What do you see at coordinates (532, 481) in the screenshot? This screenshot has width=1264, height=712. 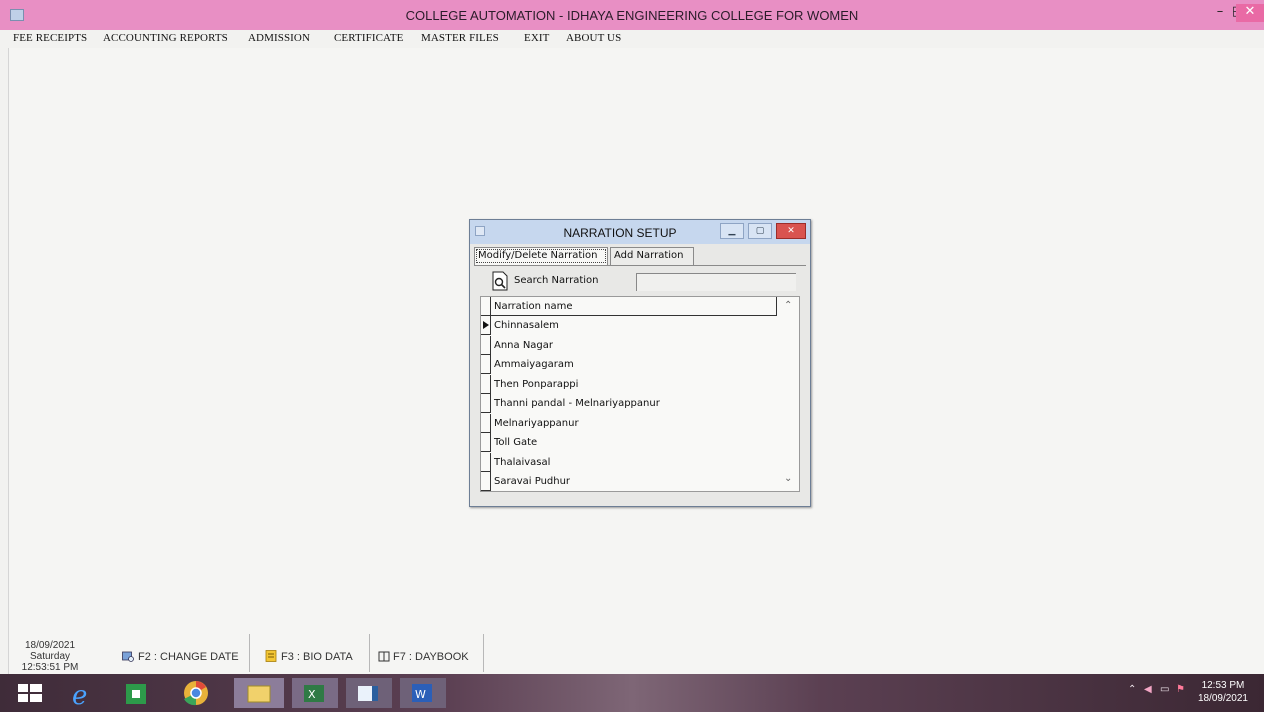 I see `narration-name-cell: Saravai Pudhur` at bounding box center [532, 481].